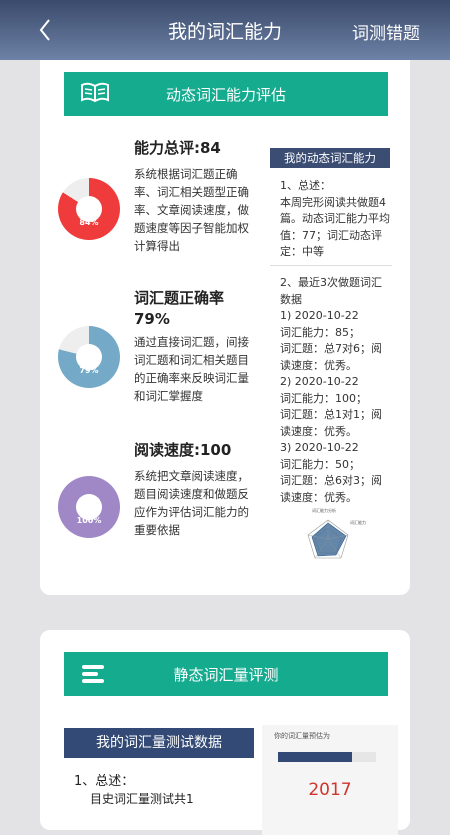  I want to click on dynamic-banner: 动态词汇能力评估, so click(226, 94).